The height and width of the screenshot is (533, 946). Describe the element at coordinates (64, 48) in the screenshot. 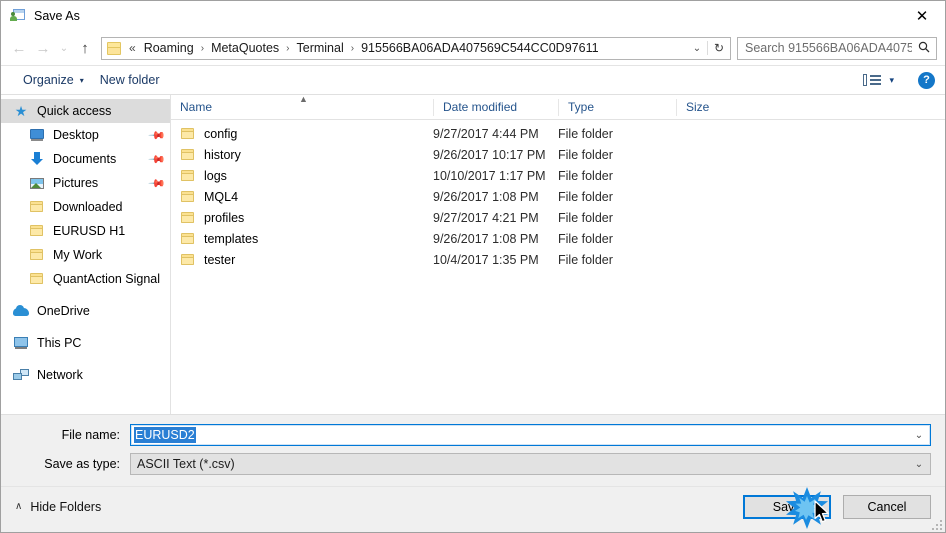

I see `recent-locations-icon: ⌄` at that location.